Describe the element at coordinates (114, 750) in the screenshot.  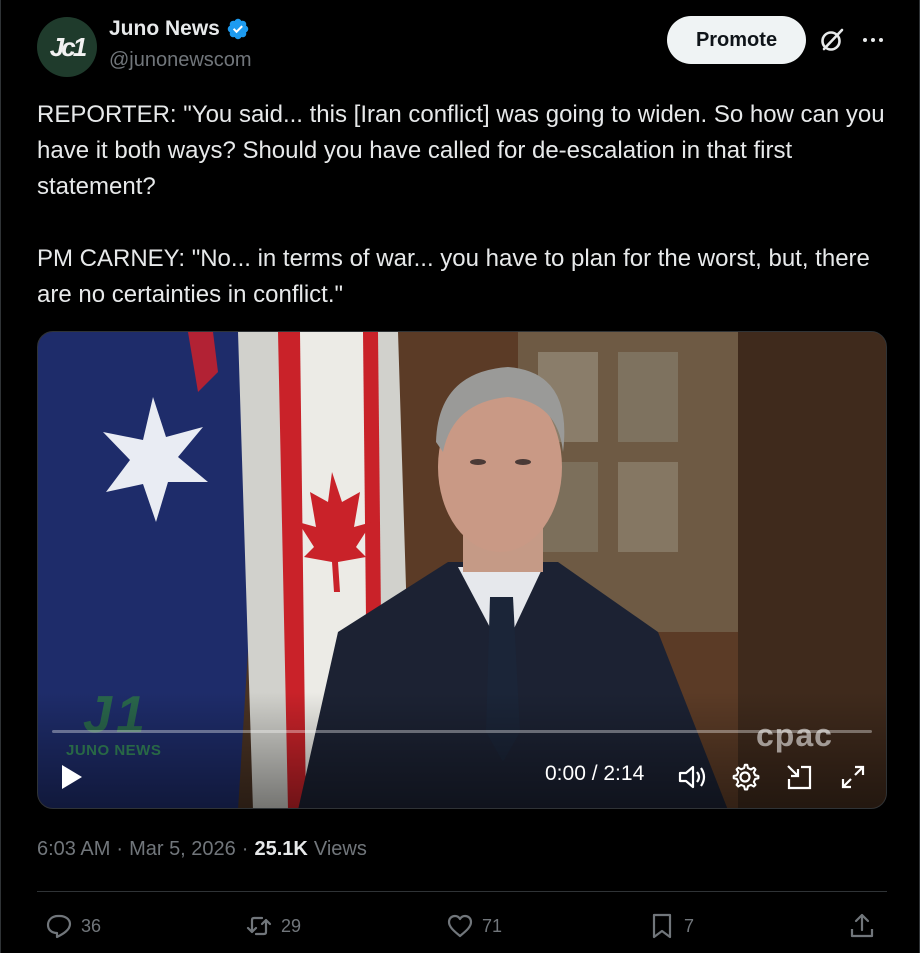
I see `video-watermark-left: JUNO NEWS` at that location.